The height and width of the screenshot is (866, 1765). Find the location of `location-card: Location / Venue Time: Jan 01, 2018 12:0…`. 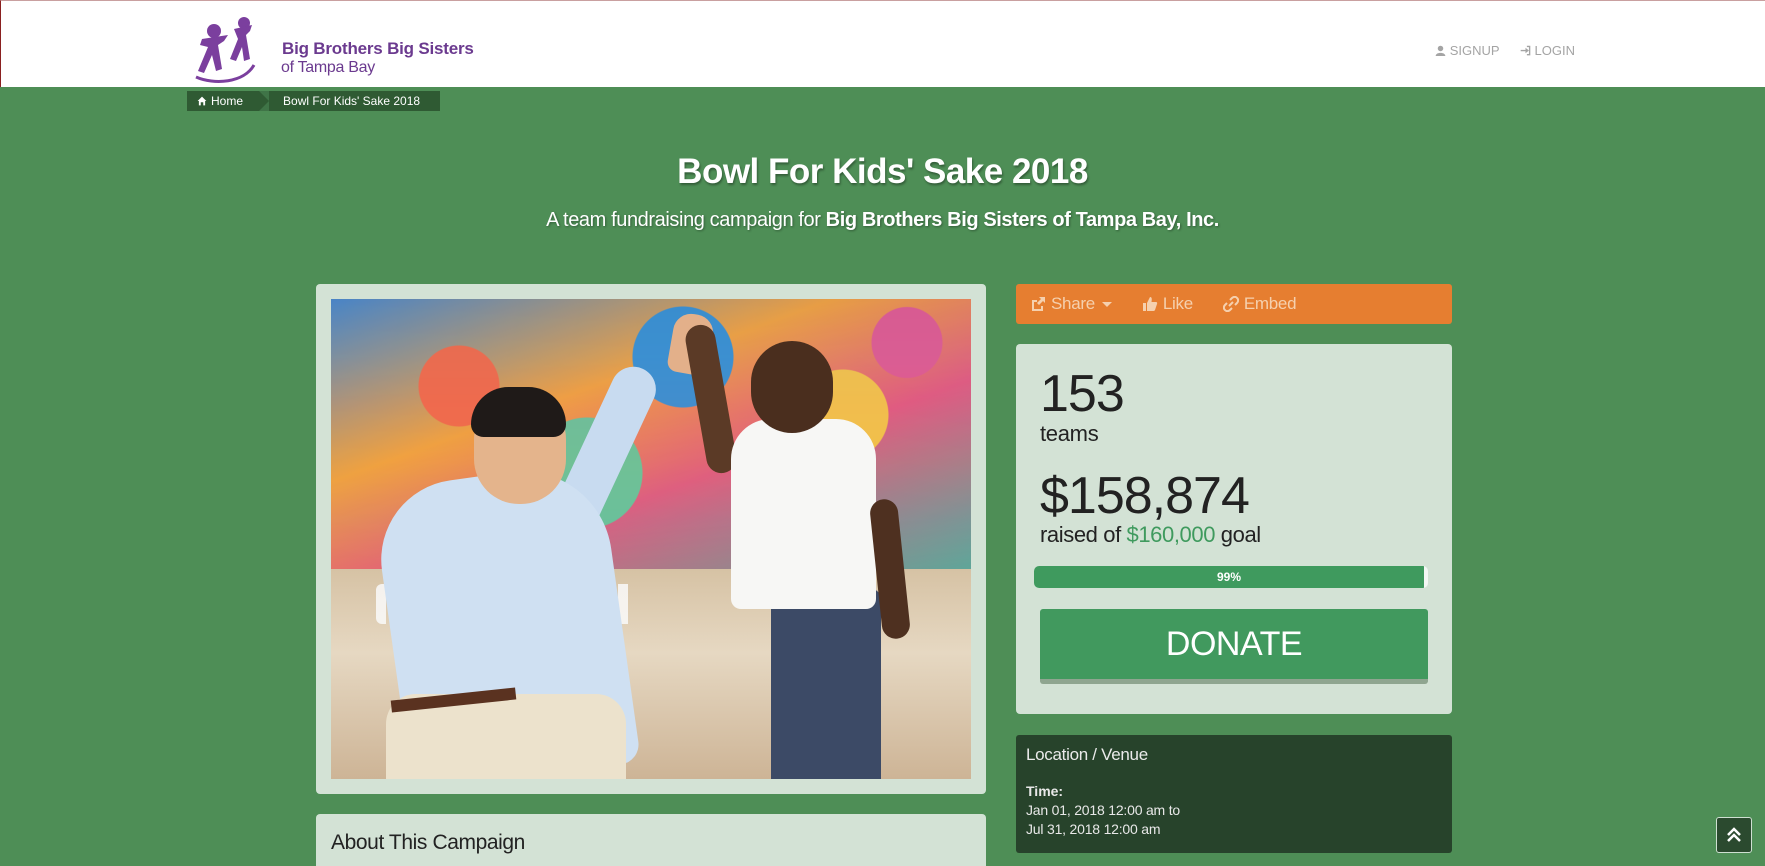

location-card: Location / Venue Time: Jan 01, 2018 12:0… is located at coordinates (1234, 794).